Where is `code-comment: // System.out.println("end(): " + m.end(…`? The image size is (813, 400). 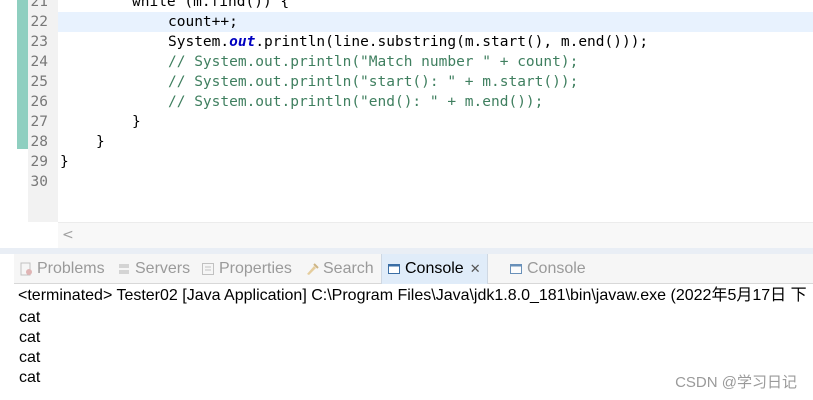 code-comment: // System.out.println("end(): " + m.end(… is located at coordinates (356, 102).